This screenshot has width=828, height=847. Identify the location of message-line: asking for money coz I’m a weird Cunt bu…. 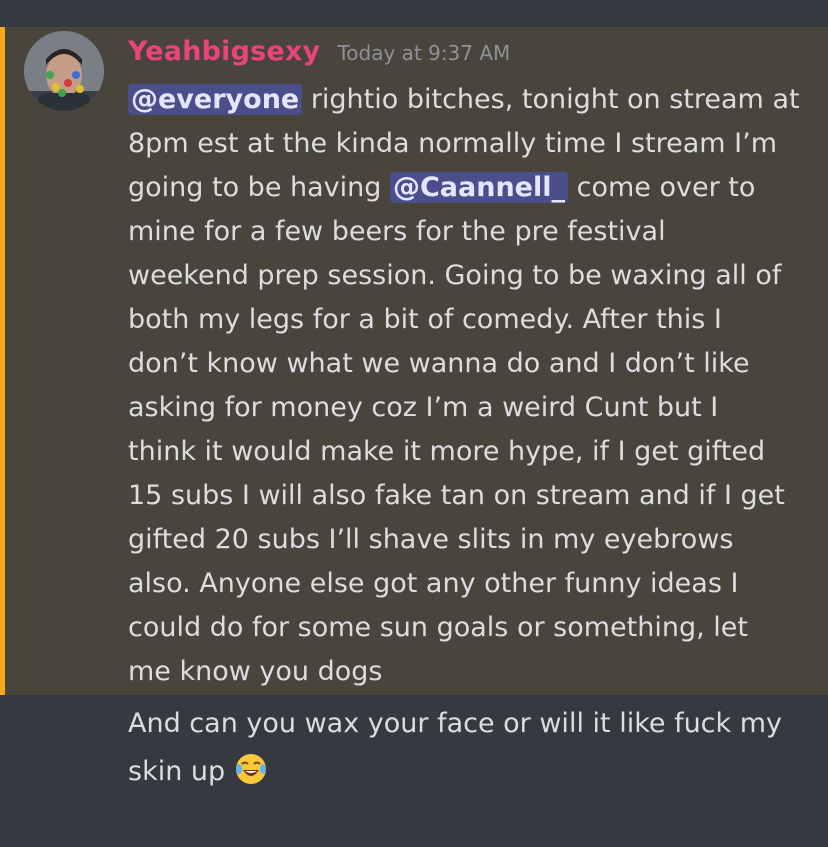
(423, 407).